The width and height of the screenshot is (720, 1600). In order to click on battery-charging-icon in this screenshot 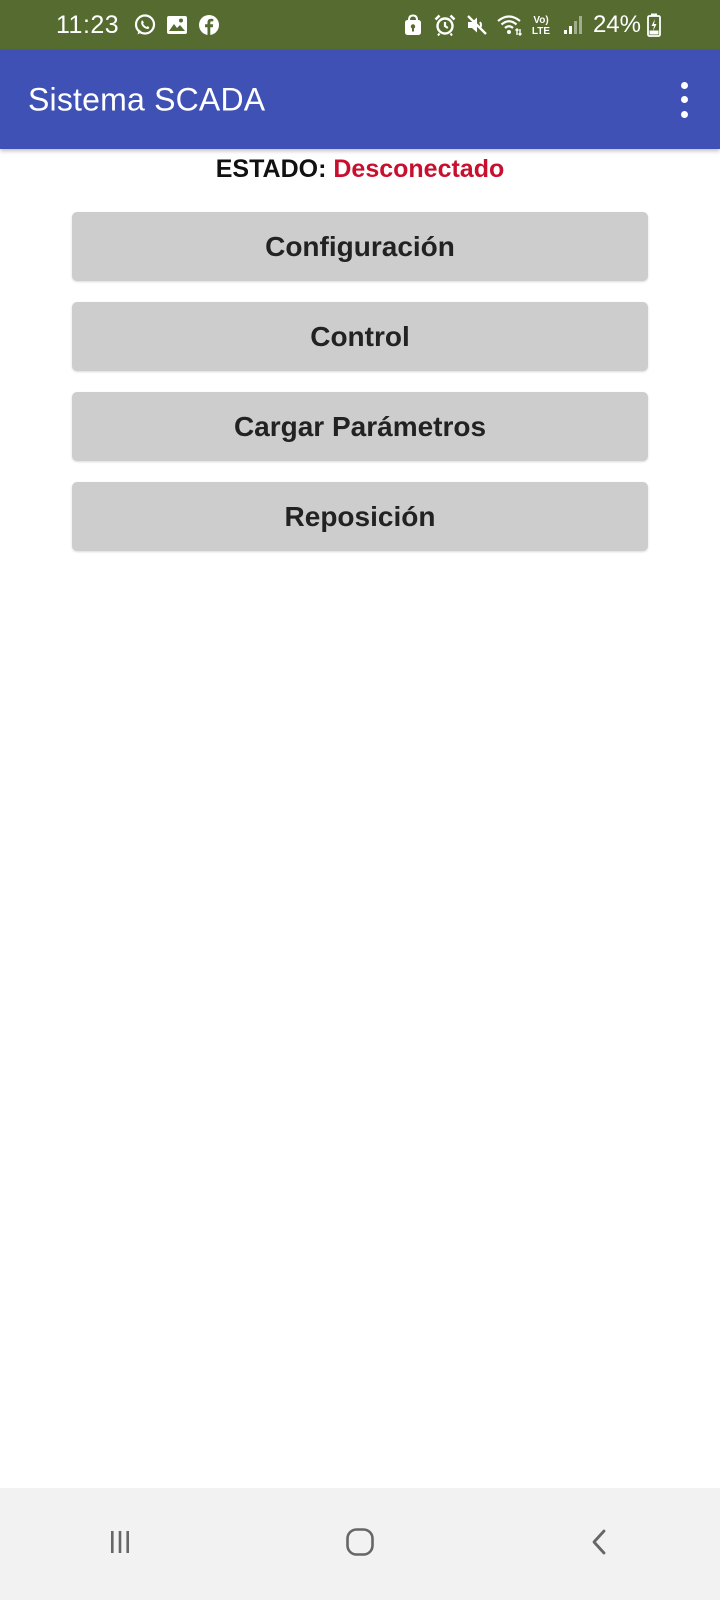, I will do `click(654, 25)`.